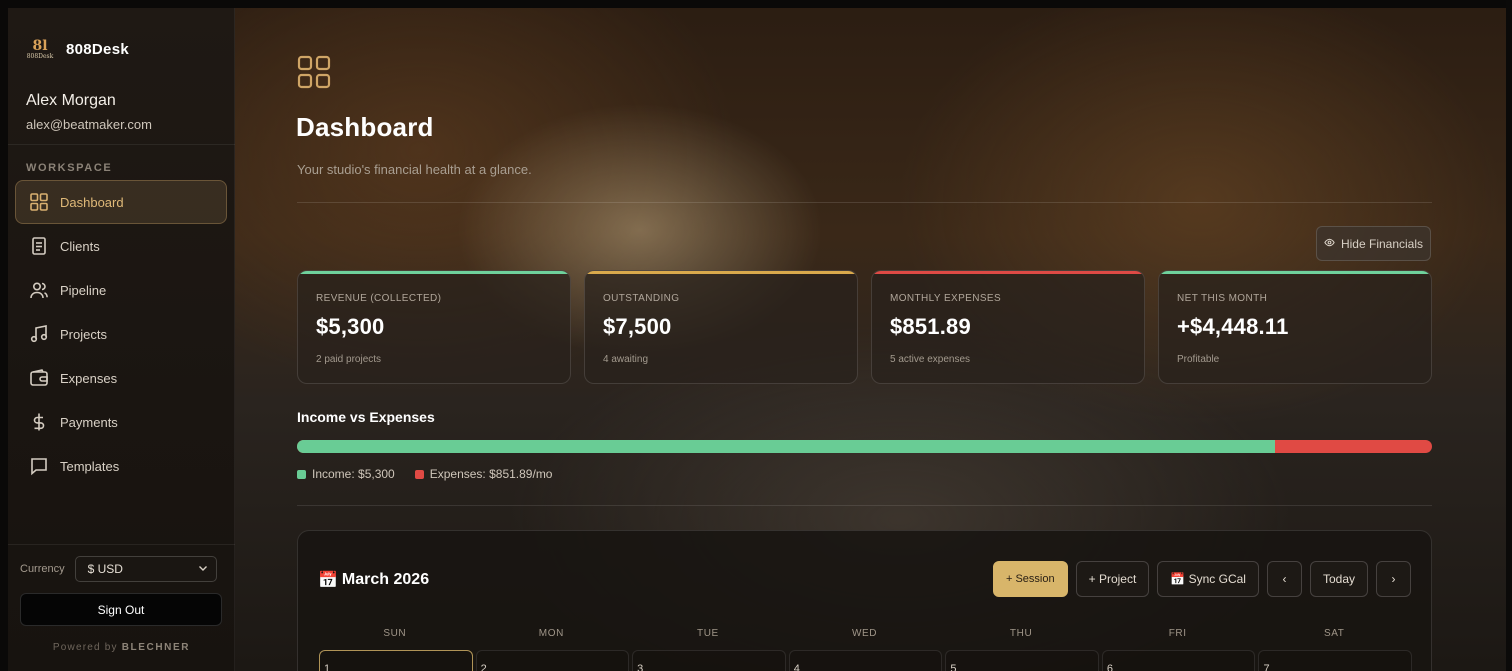  I want to click on calendar-day: 6, so click(1178, 660).